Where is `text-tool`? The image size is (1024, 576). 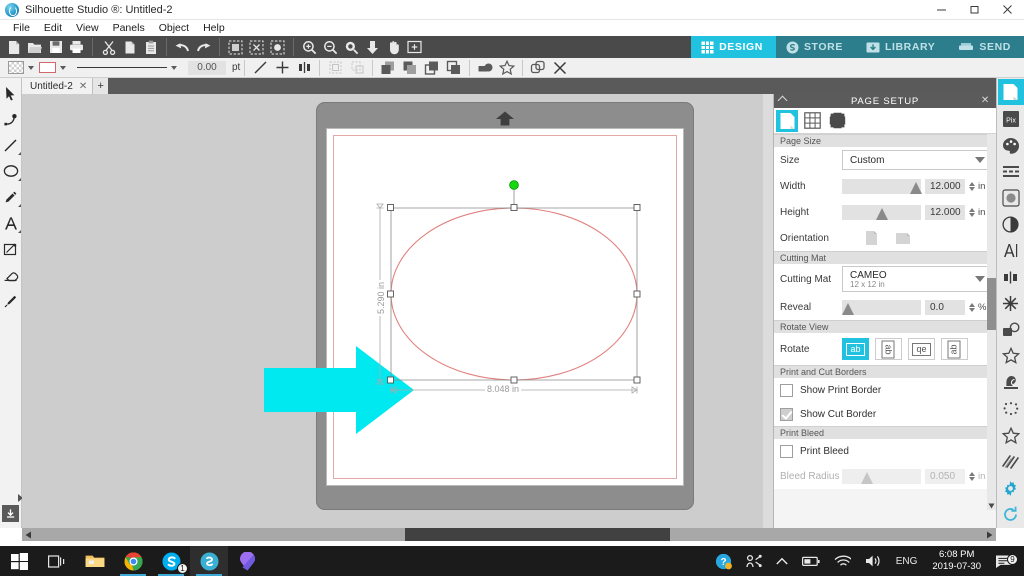 text-tool is located at coordinates (11, 223).